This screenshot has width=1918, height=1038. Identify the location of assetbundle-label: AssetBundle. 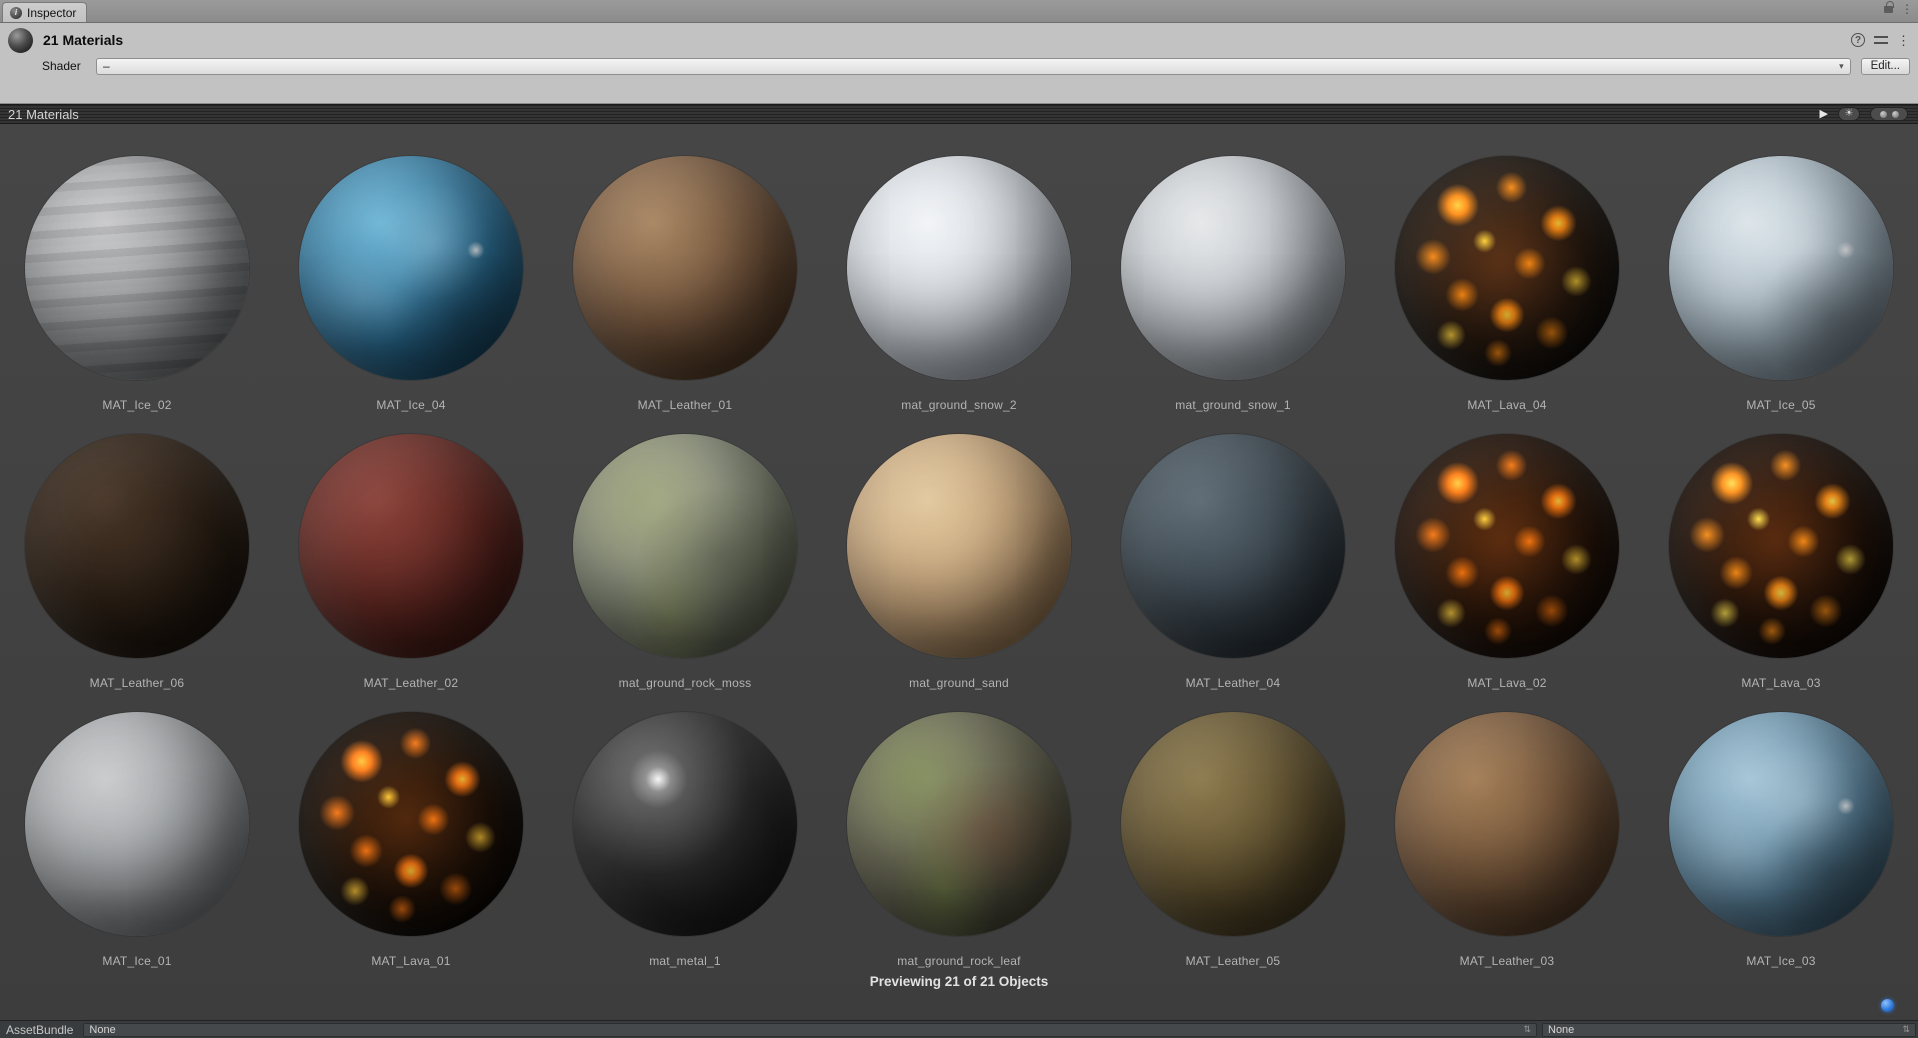
(40, 1029).